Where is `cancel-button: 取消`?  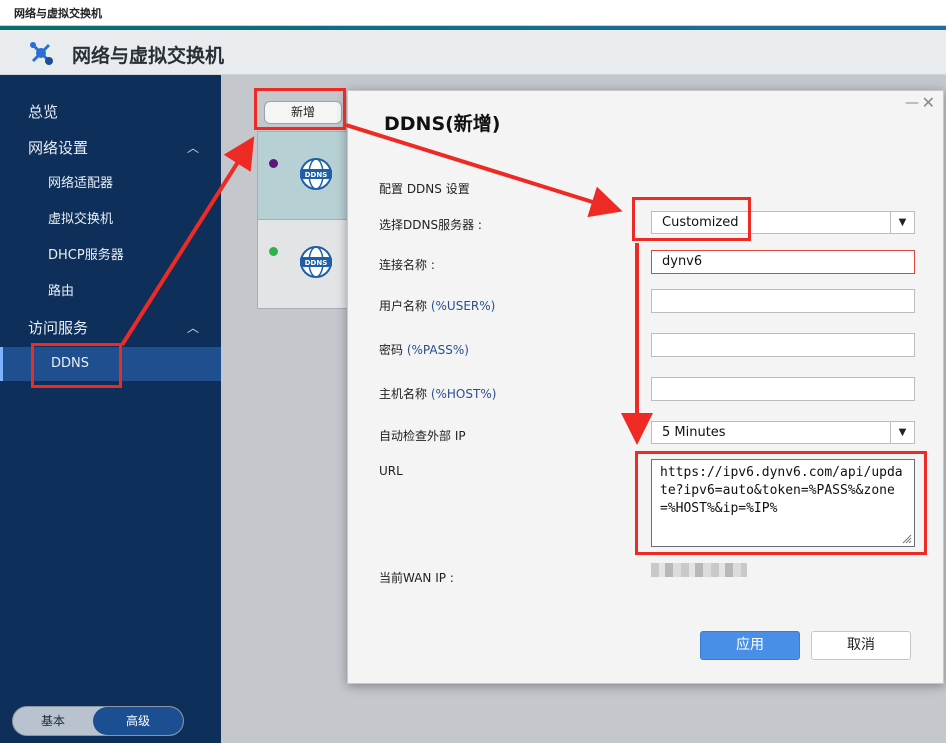
cancel-button: 取消 is located at coordinates (861, 645).